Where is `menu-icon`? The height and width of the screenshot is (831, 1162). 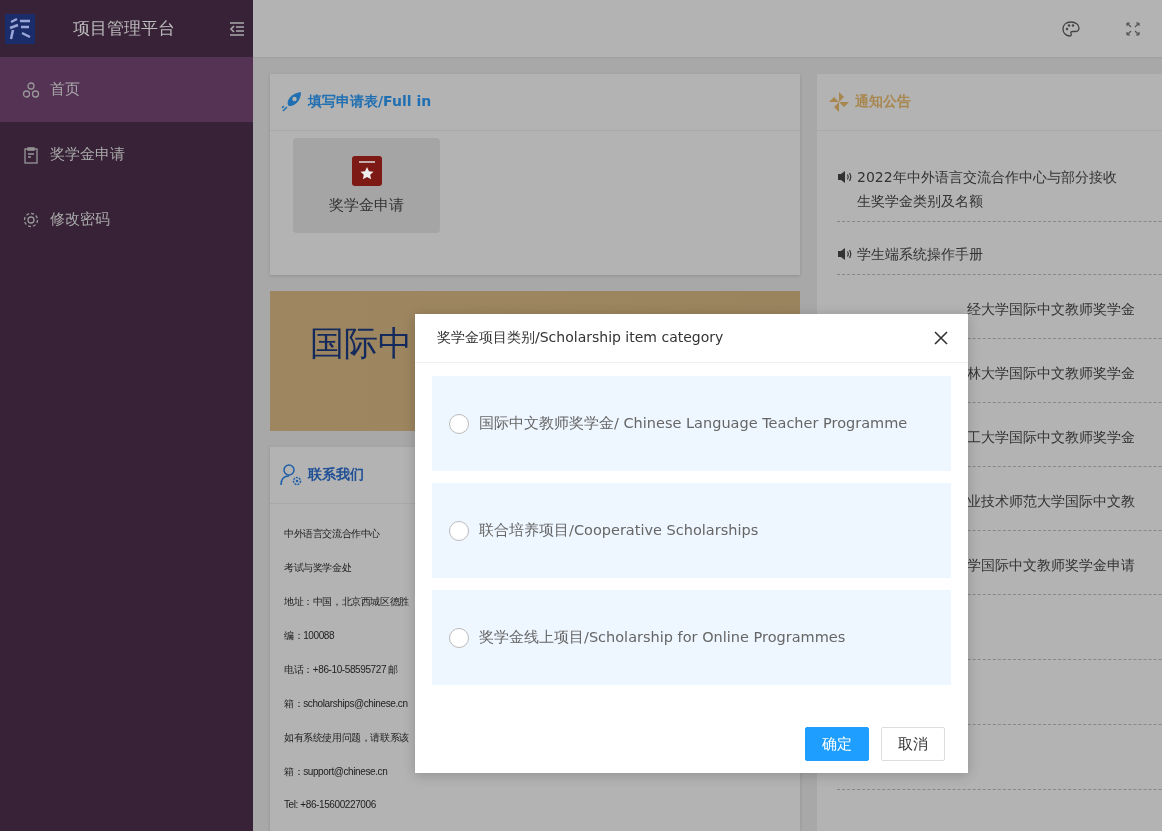 menu-icon is located at coordinates (237, 28).